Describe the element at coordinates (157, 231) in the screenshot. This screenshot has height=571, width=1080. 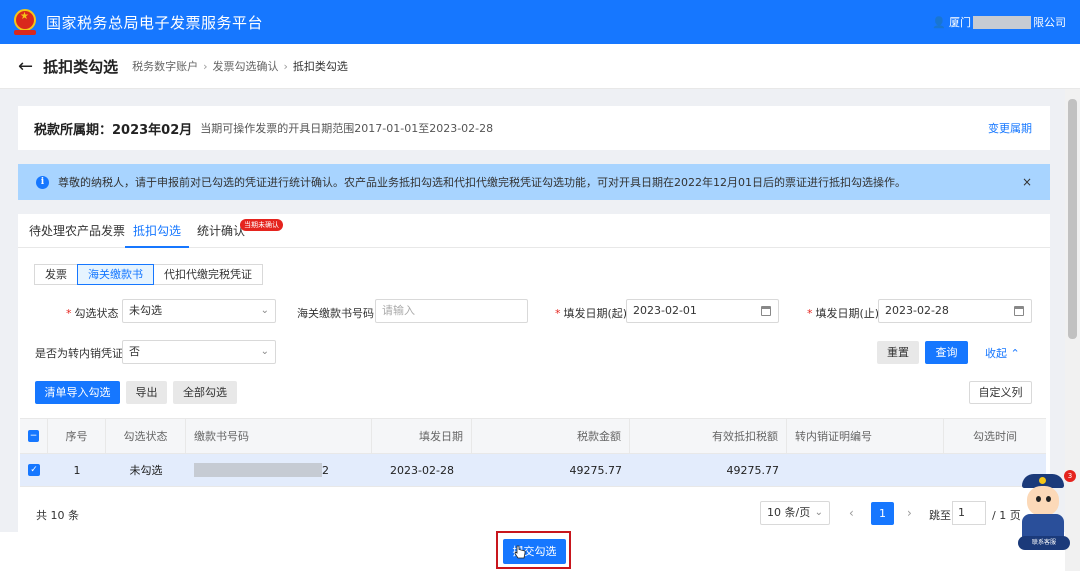
I see `tab-deduction-select: 抵扣勾选` at that location.